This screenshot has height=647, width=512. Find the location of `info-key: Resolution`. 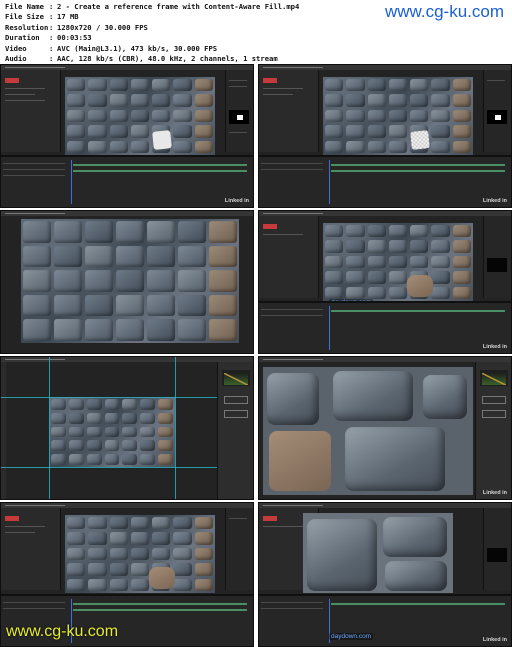

info-key: Resolution is located at coordinates (27, 27).